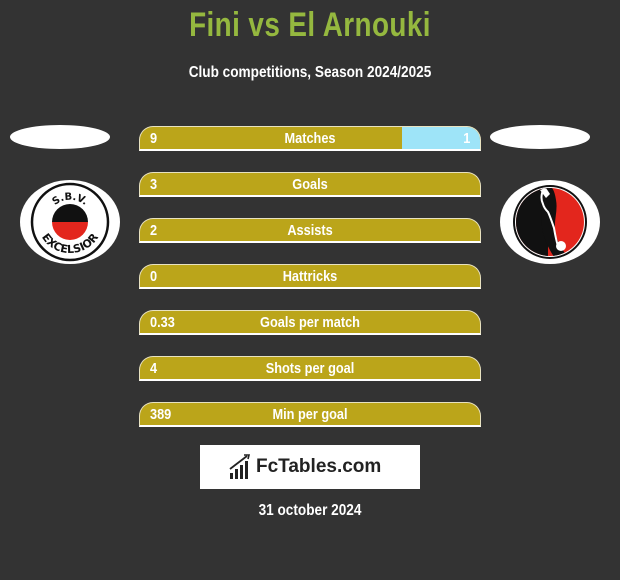 This screenshot has height=580, width=620. I want to click on right-value: 1, so click(466, 138).